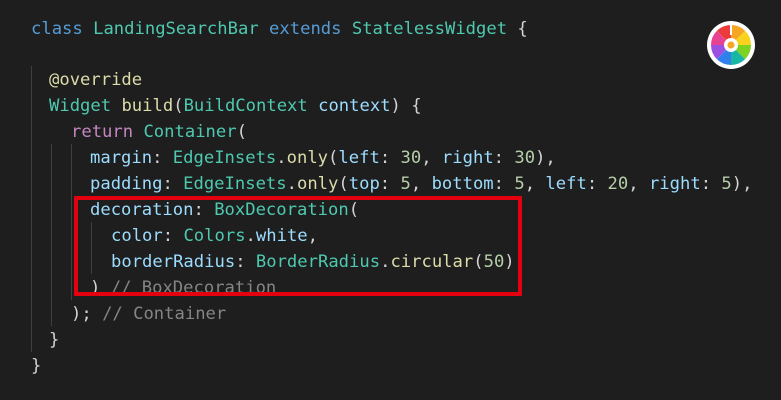  I want to click on value-right: 30, so click(525, 158).